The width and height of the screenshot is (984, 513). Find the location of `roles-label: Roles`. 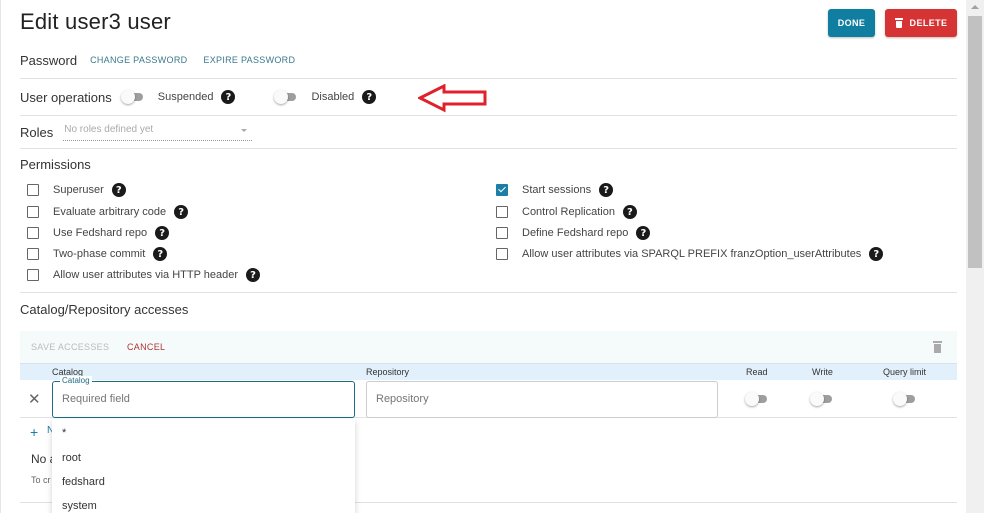

roles-label: Roles is located at coordinates (37, 132).